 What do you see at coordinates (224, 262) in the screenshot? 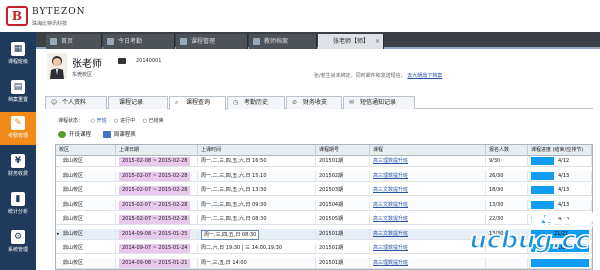
I see `cell-text: 周一,三,五,日 14:00` at bounding box center [224, 262].